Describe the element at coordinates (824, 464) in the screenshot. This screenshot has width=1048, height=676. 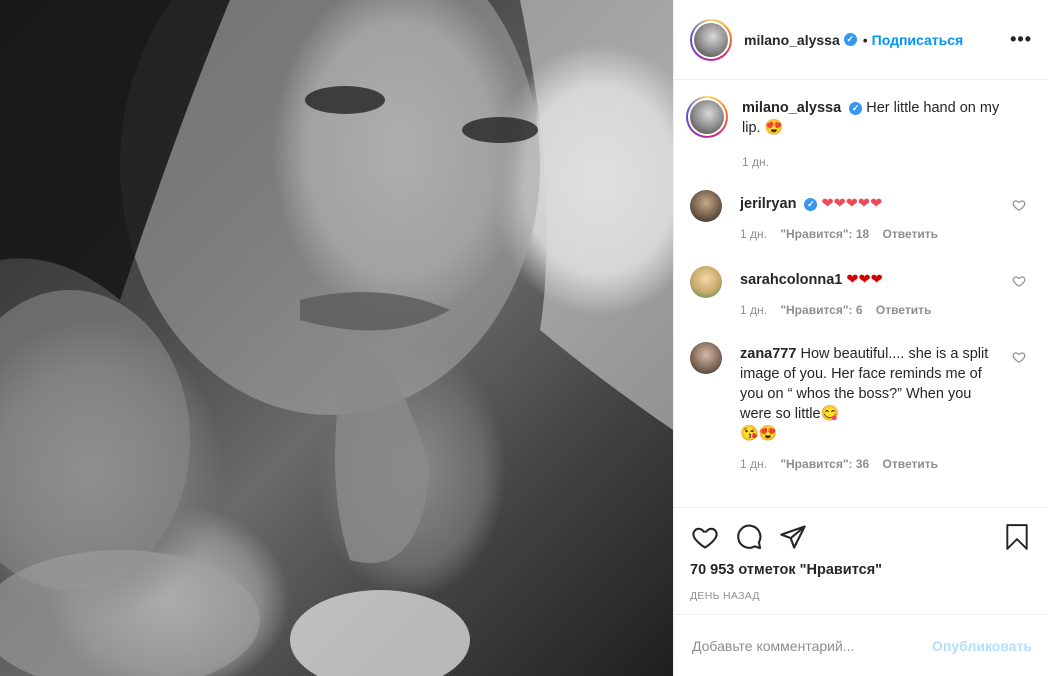
I see `comment-likes: "Нравится": 36` at that location.